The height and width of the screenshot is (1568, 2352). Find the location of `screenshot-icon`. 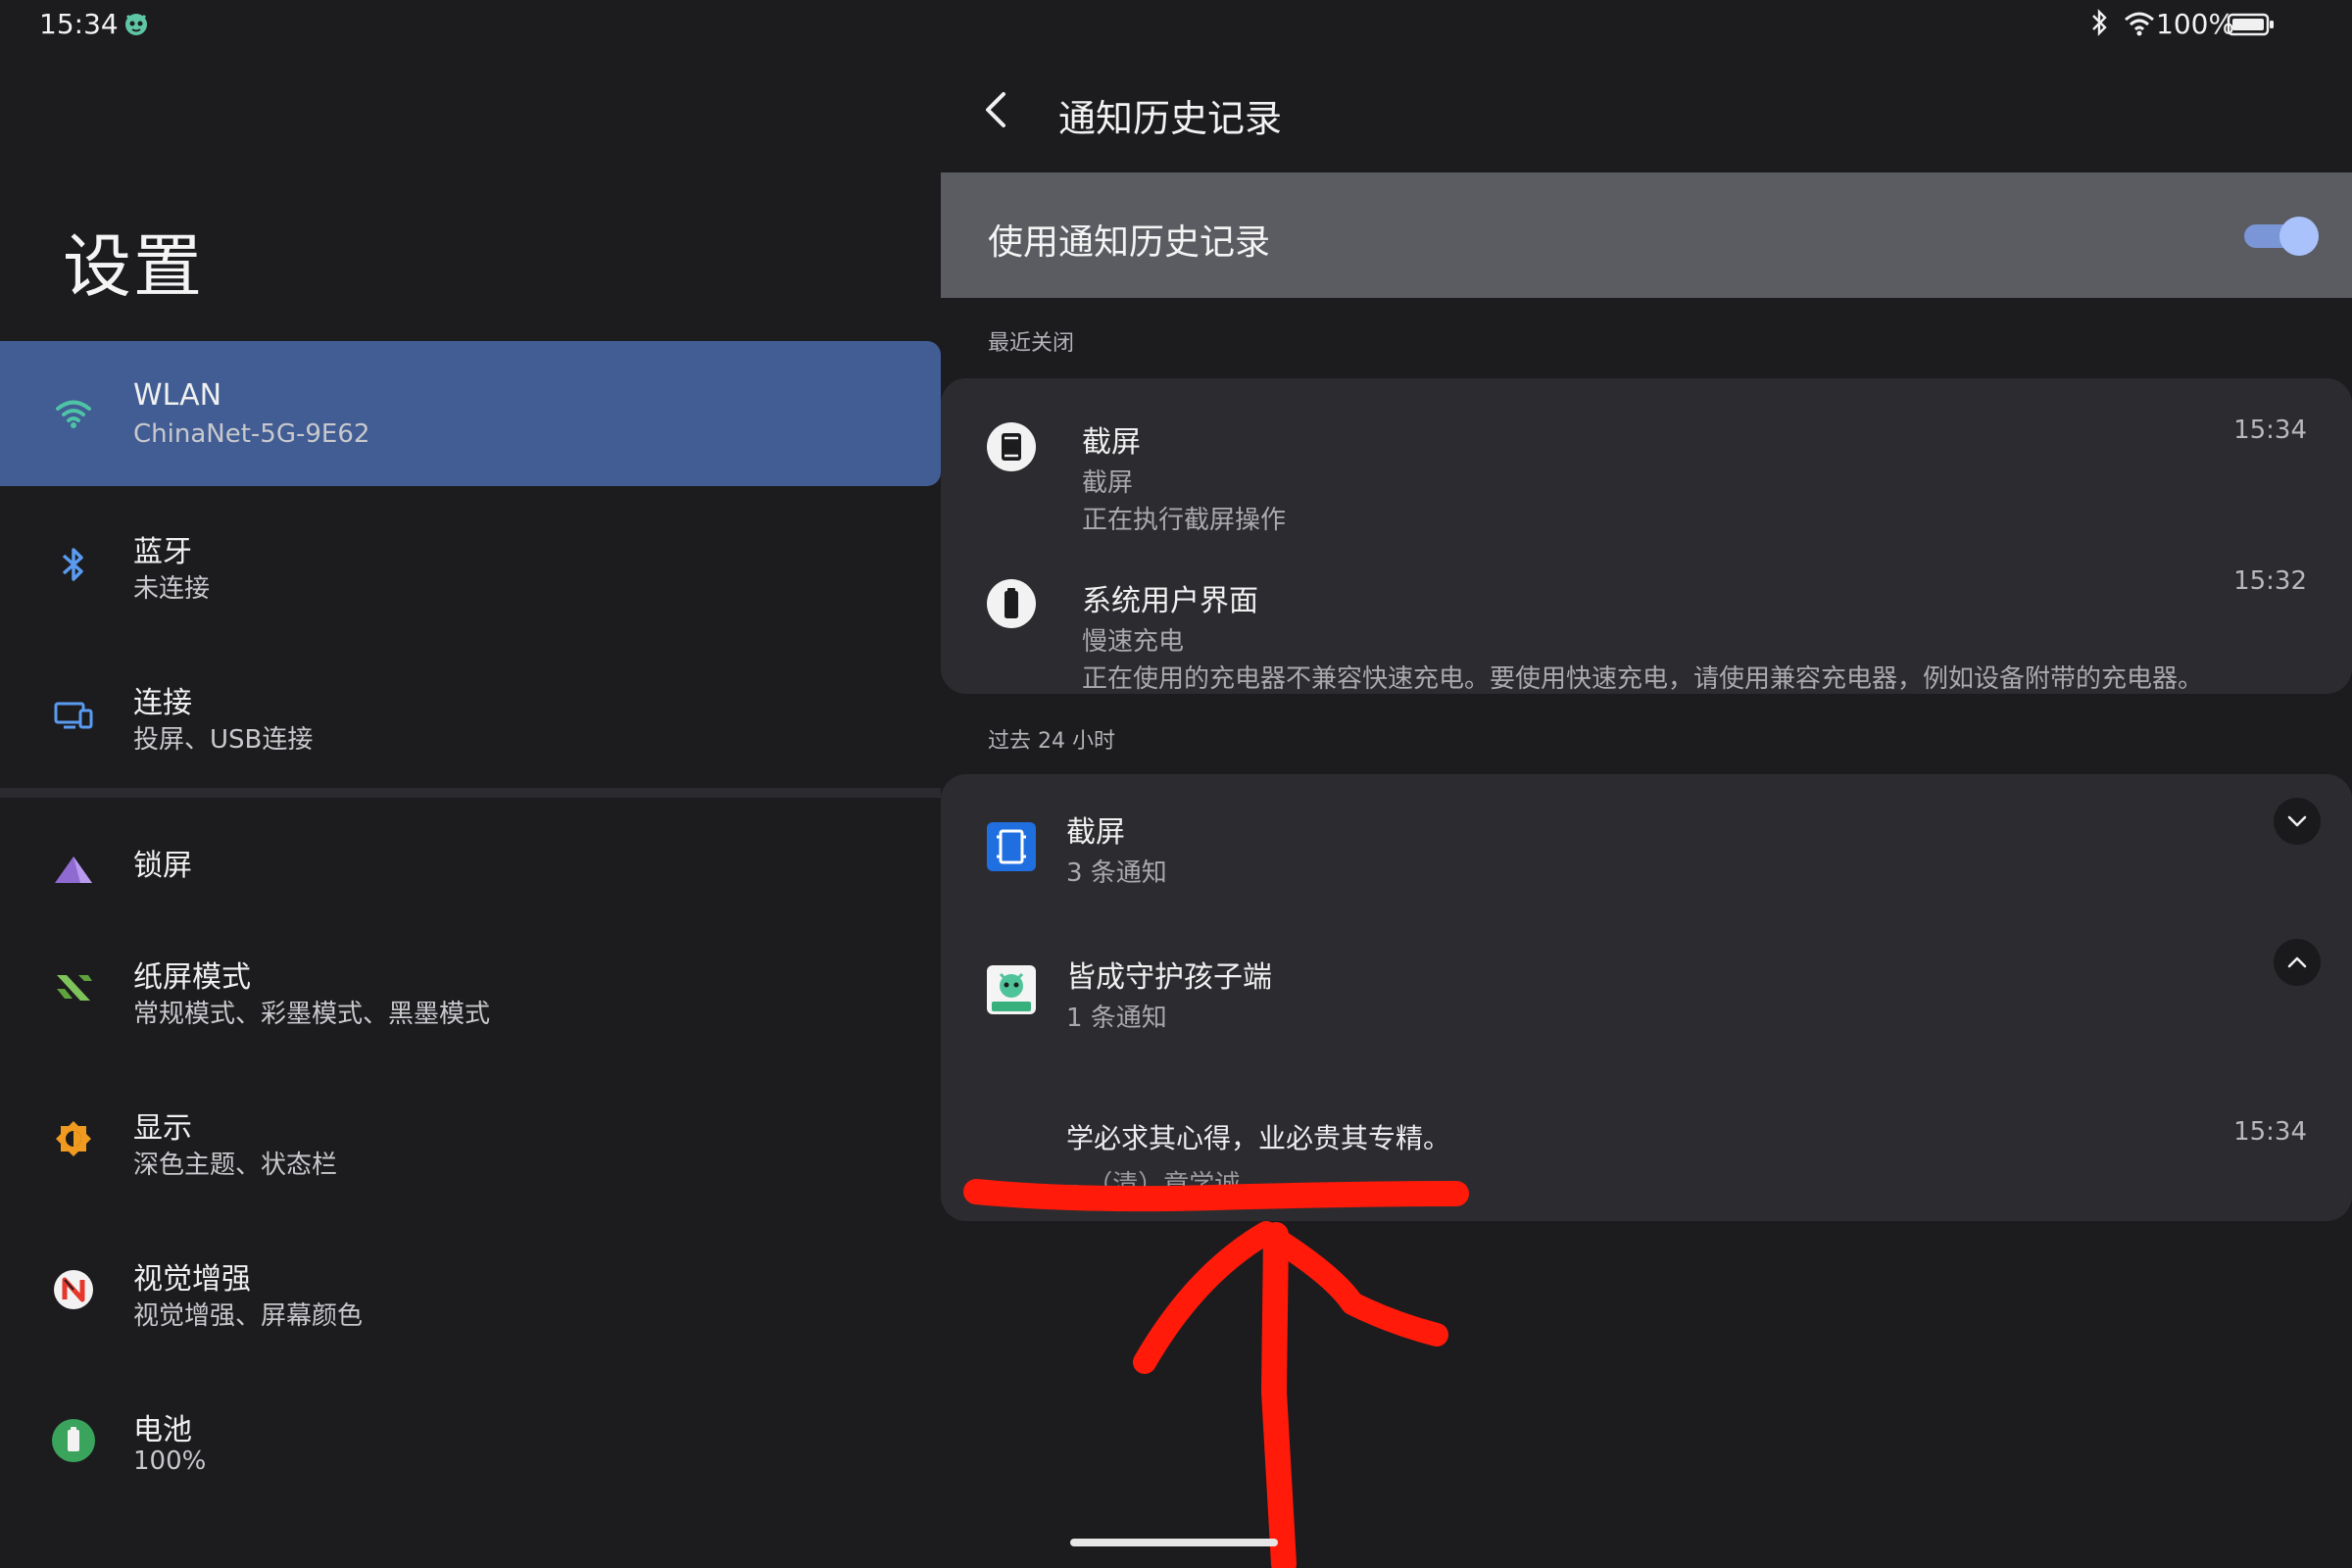

screenshot-icon is located at coordinates (1011, 446).